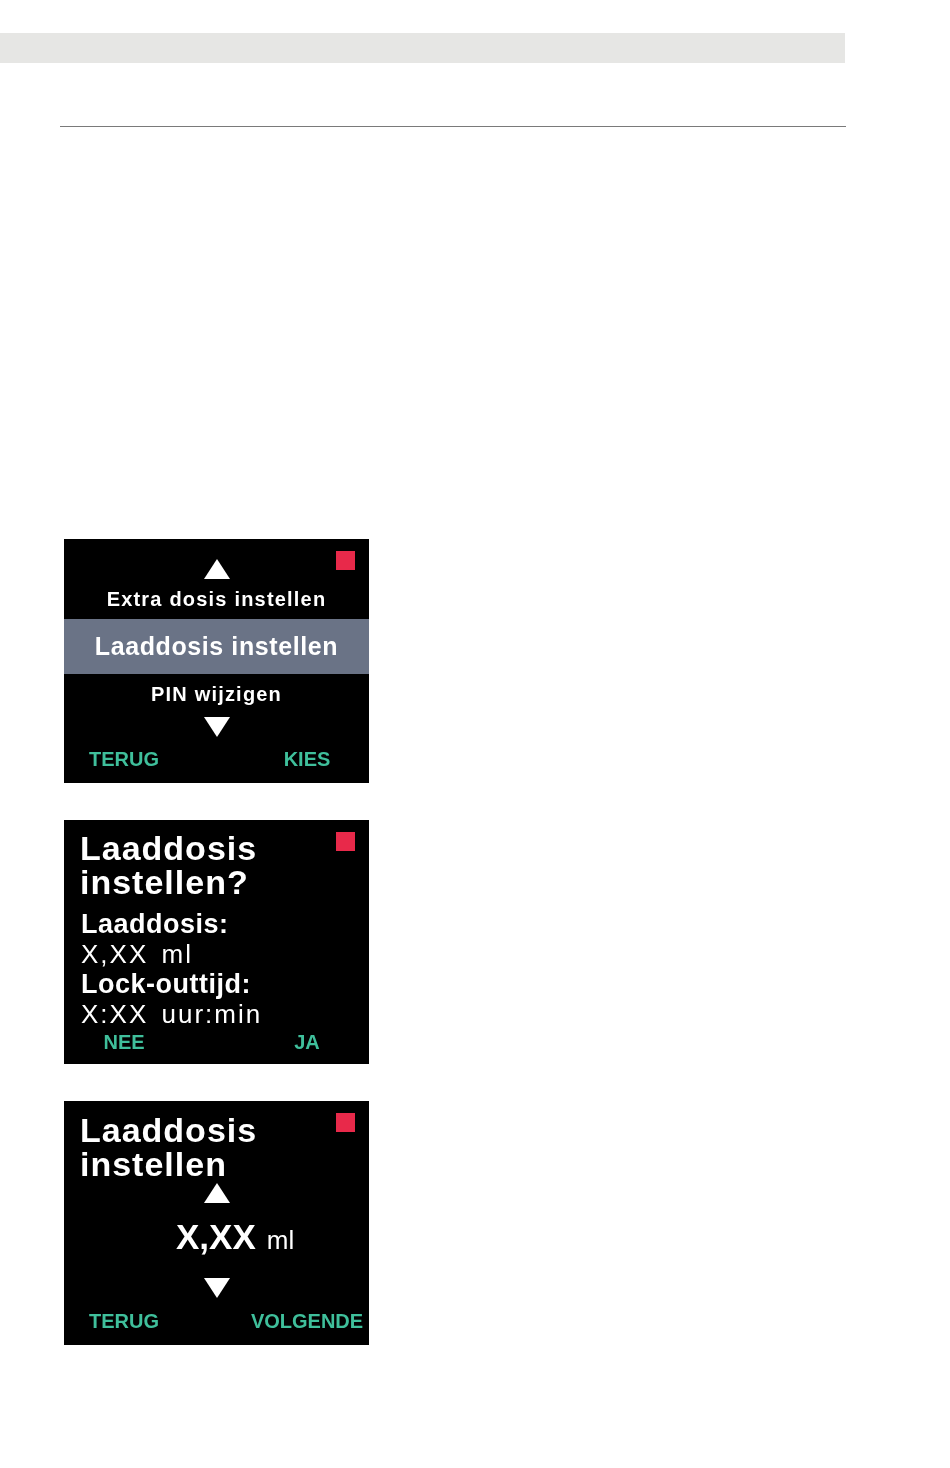  Describe the element at coordinates (169, 1147) in the screenshot. I see `screen-title: Laaddosis instellen` at that location.